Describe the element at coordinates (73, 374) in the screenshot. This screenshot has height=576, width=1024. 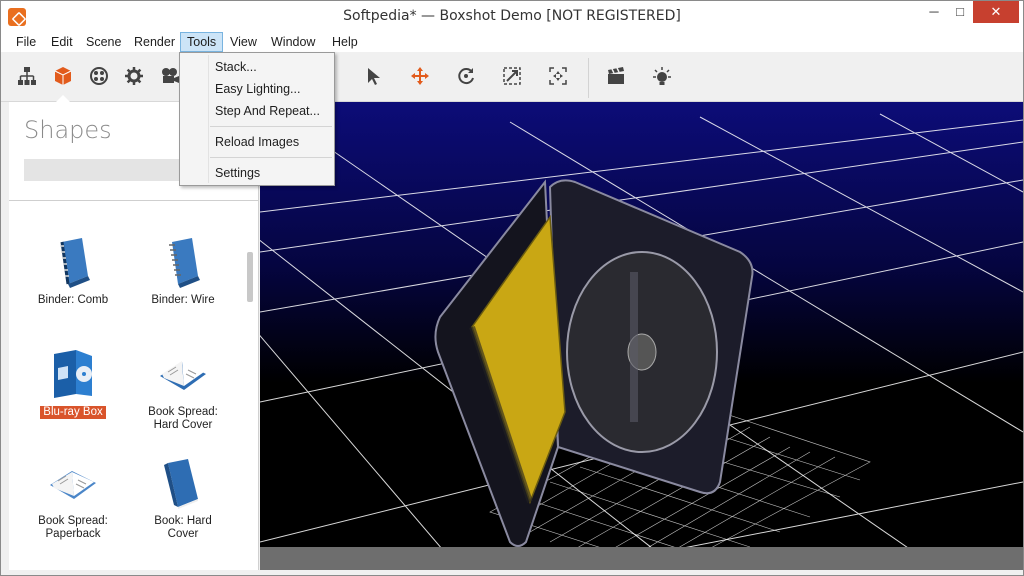
I see `bluray-box-icon` at that location.